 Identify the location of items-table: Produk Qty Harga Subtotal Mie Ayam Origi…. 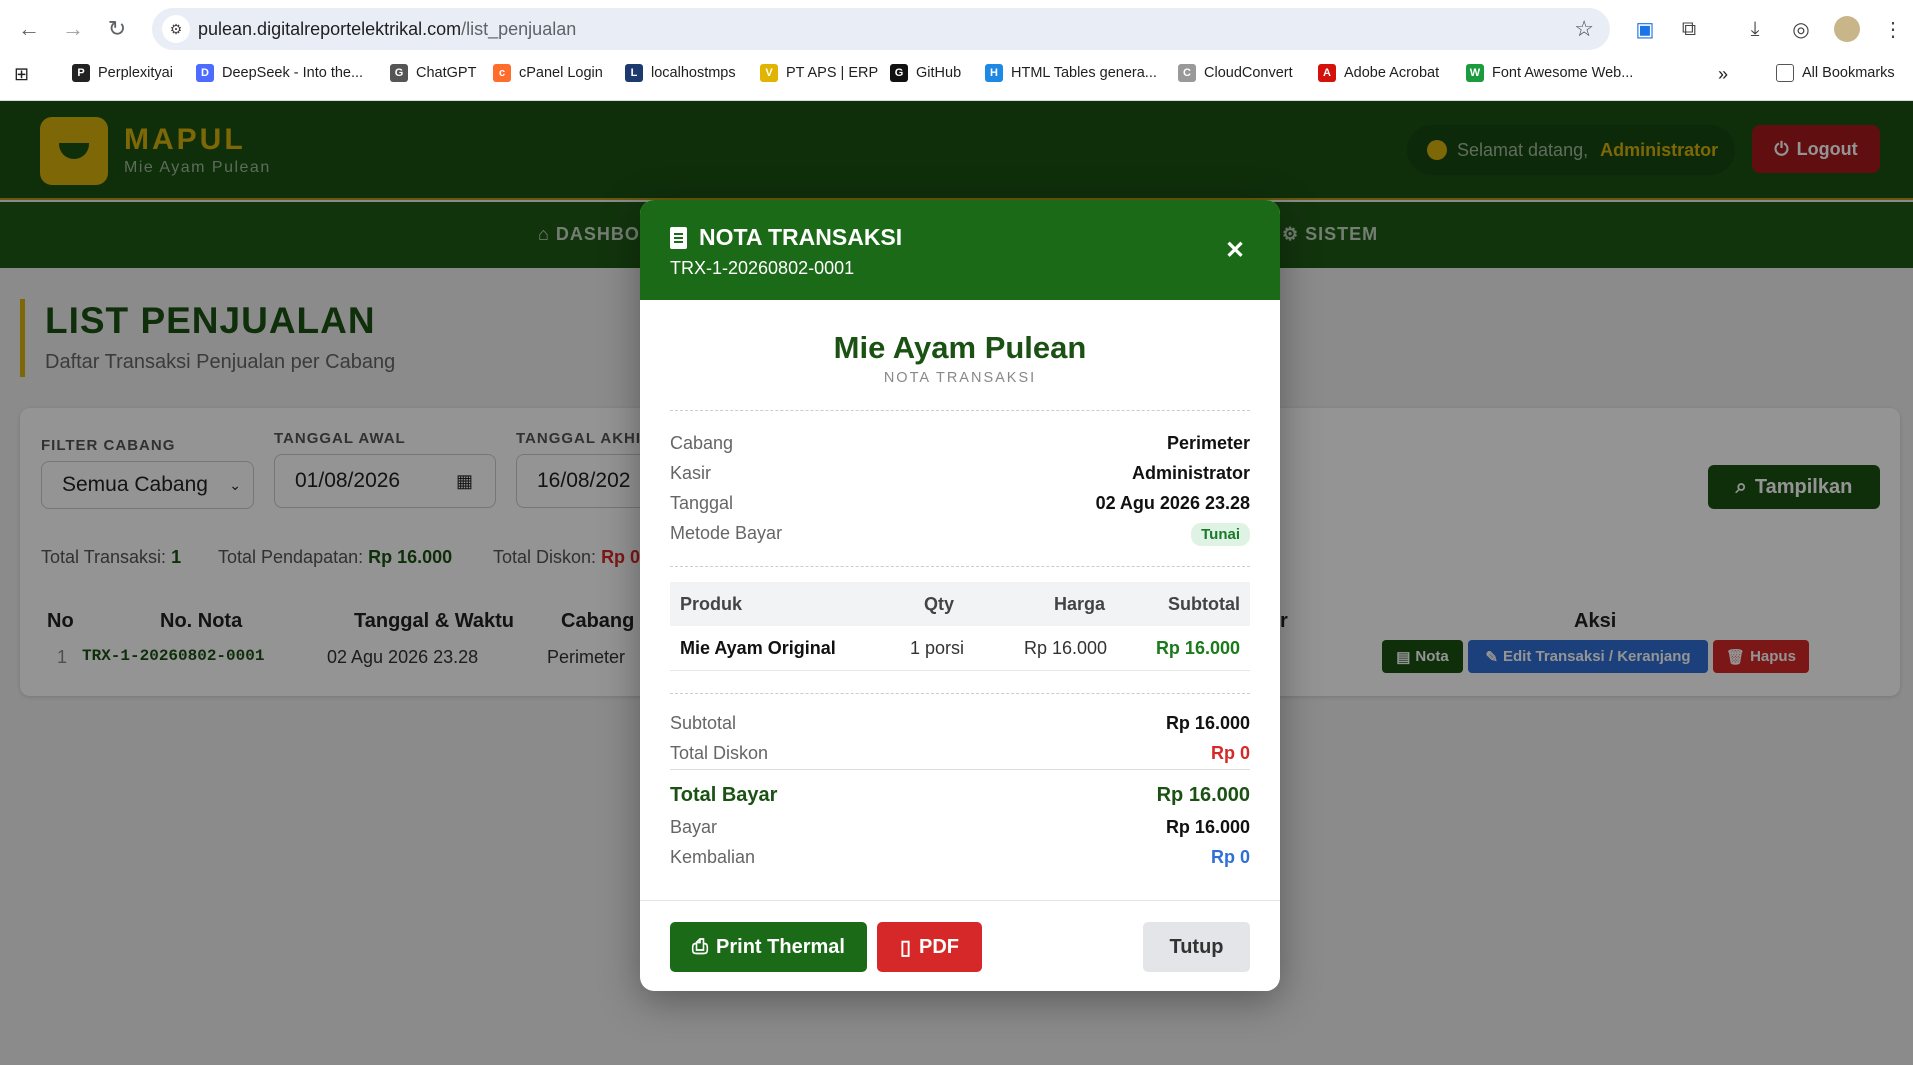
(960, 626).